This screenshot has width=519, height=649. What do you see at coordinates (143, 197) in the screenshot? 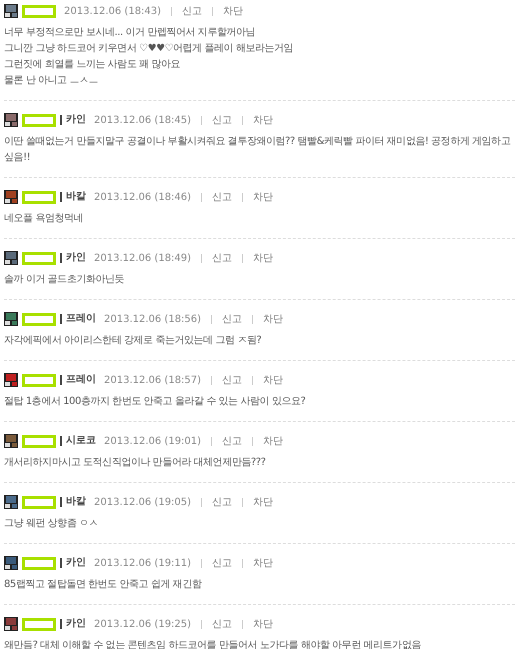
I see `comment-date: 2013.12.06 (18:46)` at bounding box center [143, 197].